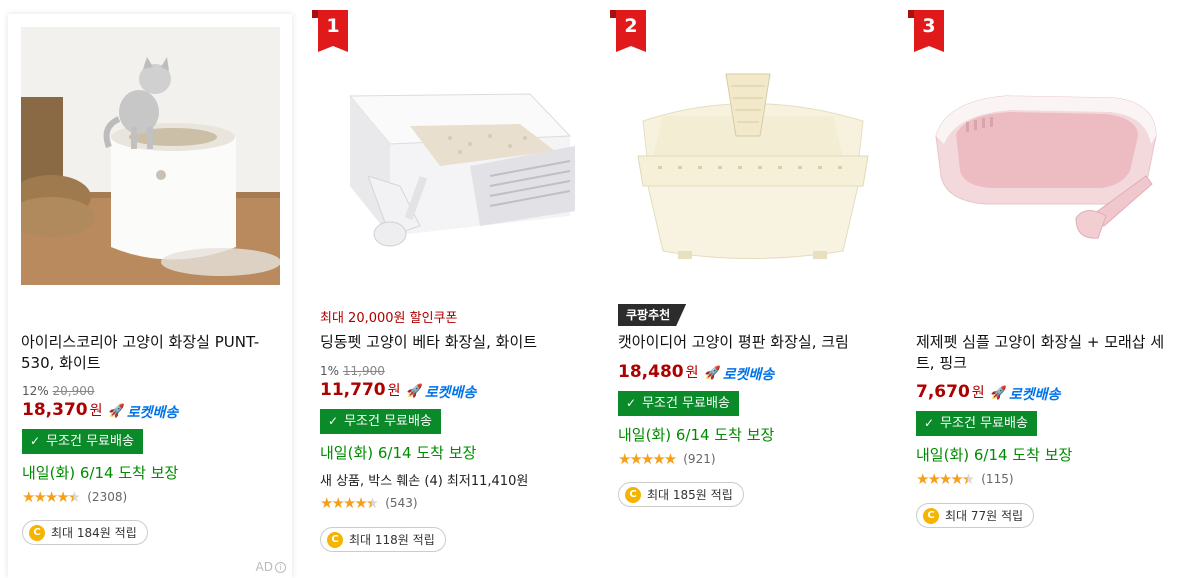 This screenshot has height=578, width=1202. What do you see at coordinates (401, 503) in the screenshot?
I see `review-count: (543)` at bounding box center [401, 503].